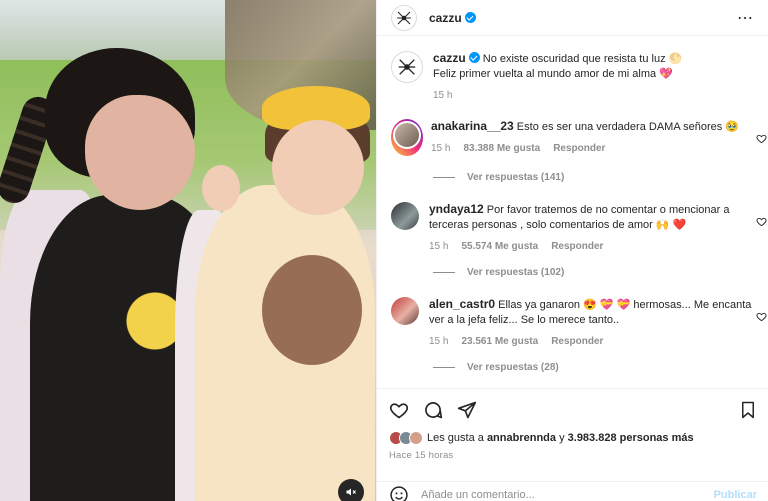  I want to click on action-icons, so click(573, 410).